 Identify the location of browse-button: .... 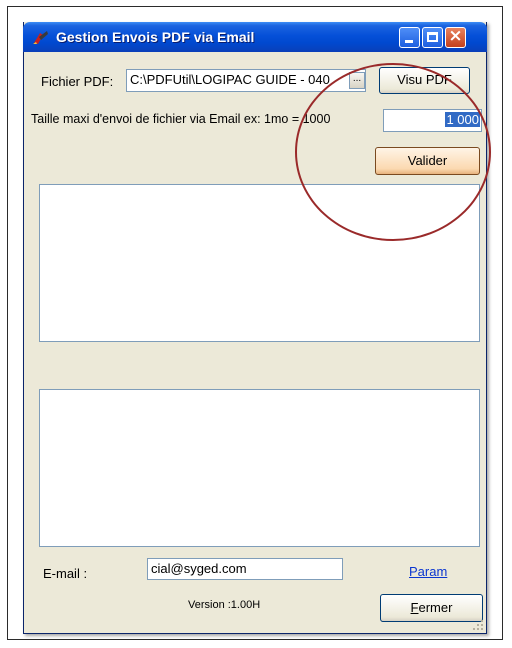
(357, 80).